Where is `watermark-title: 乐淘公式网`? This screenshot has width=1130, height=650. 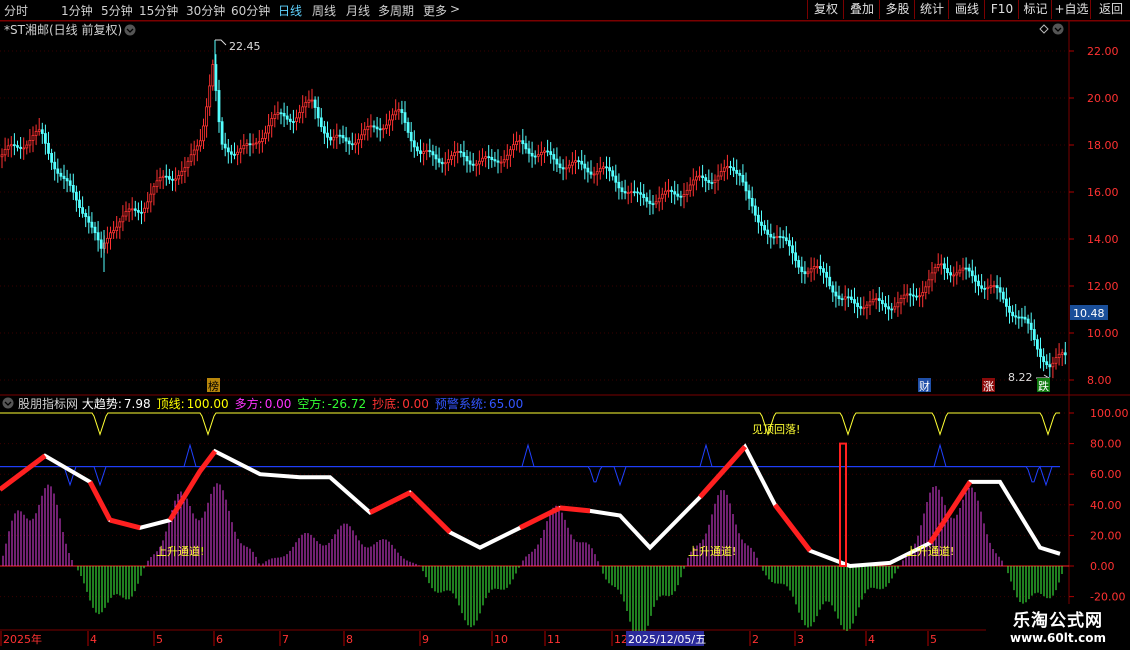 watermark-title: 乐淘公式网 is located at coordinates (1058, 621).